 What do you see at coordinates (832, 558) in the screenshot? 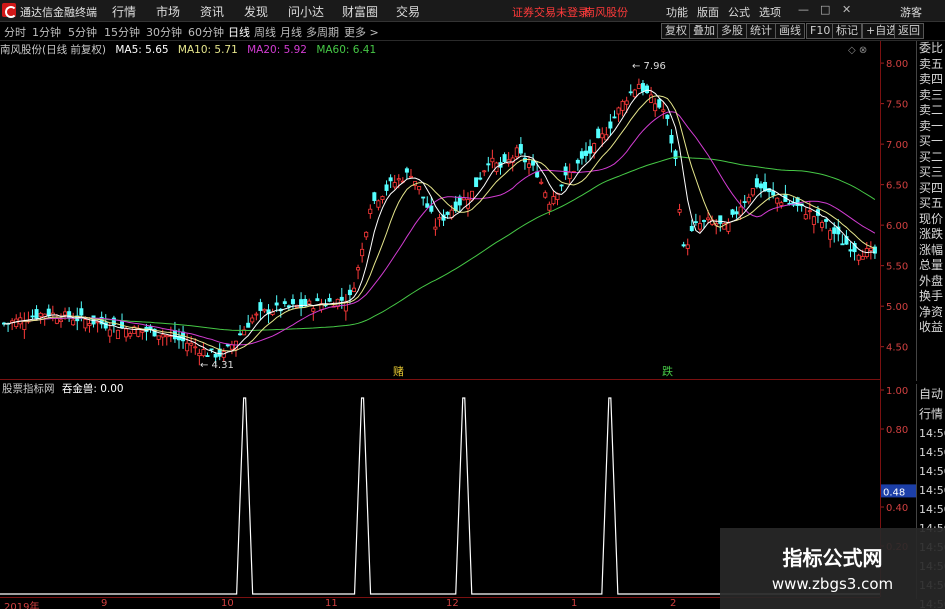
I see `watermark-title: 指标公式网` at bounding box center [832, 558].